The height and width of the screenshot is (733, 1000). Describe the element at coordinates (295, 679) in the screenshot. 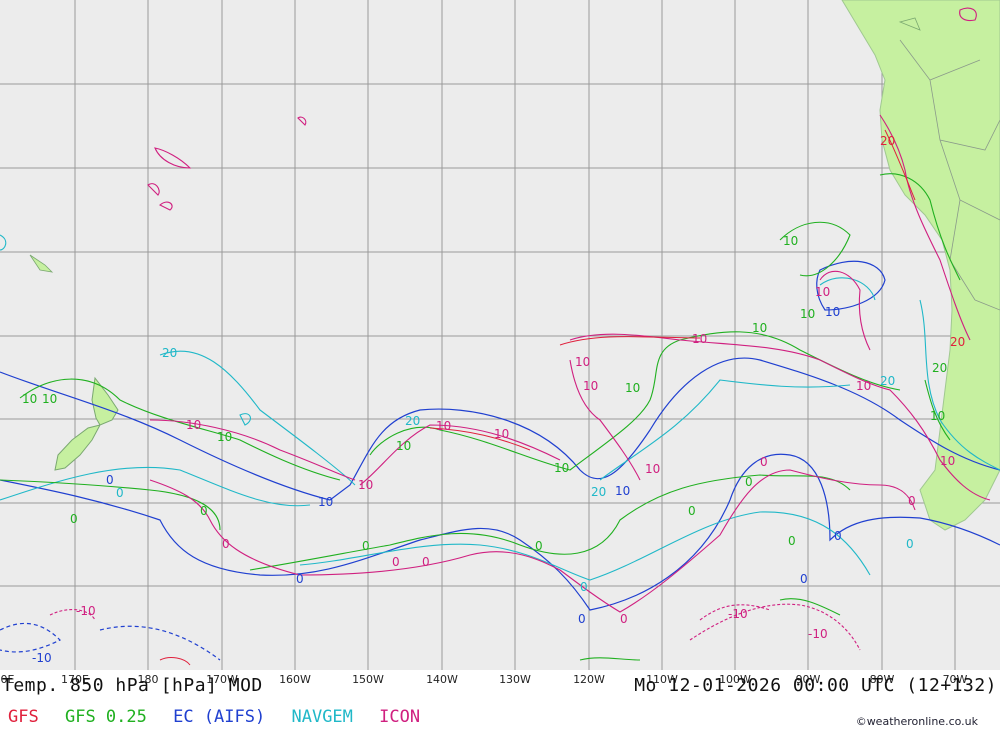

I see `longitude-label: 160W` at that location.